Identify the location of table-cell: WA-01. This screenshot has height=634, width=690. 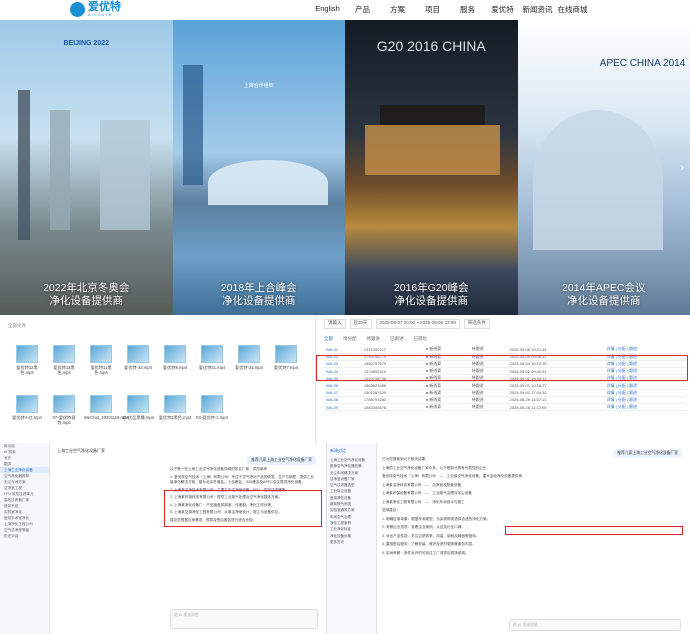
(343, 350).